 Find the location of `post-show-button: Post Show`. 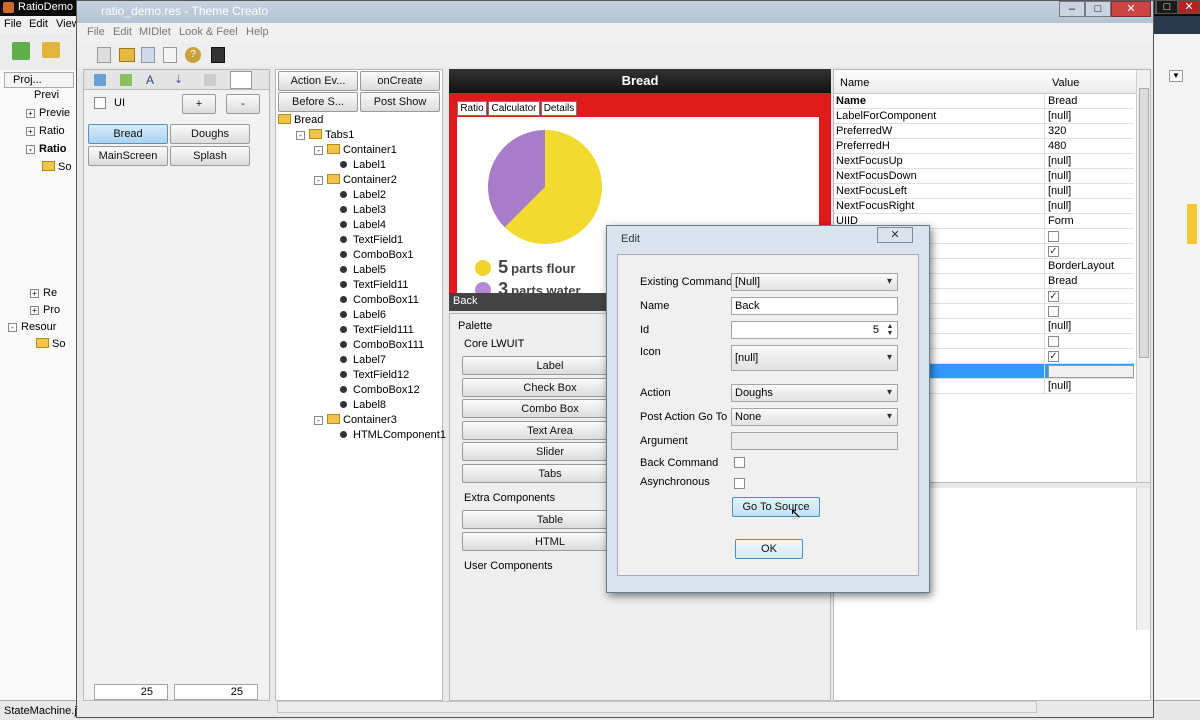

post-show-button: Post Show is located at coordinates (400, 102).